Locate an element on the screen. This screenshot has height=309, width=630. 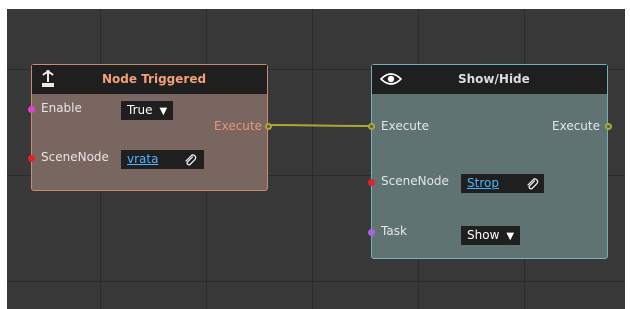
execute-input-label: Execute is located at coordinates (405, 126).